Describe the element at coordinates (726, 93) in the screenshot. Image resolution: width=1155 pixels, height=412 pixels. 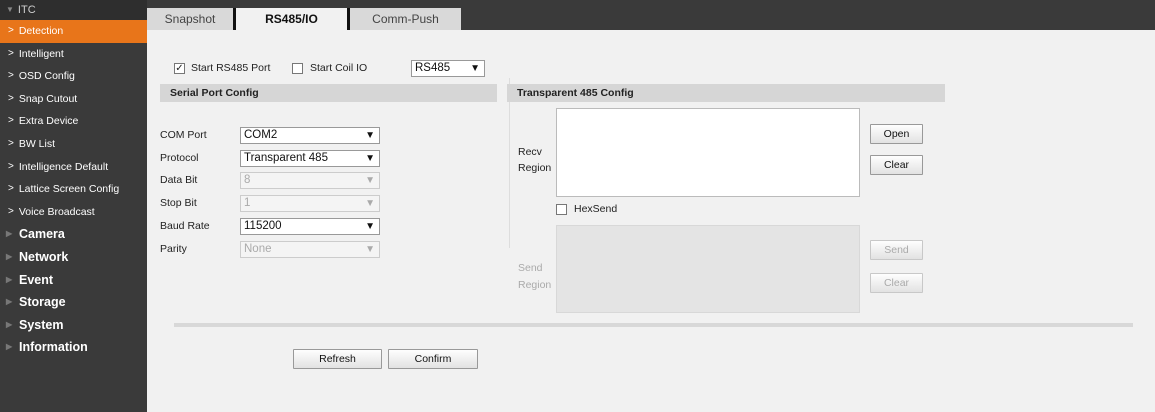
I see `transparent-485-config-header: Transparent 485 Config` at that location.